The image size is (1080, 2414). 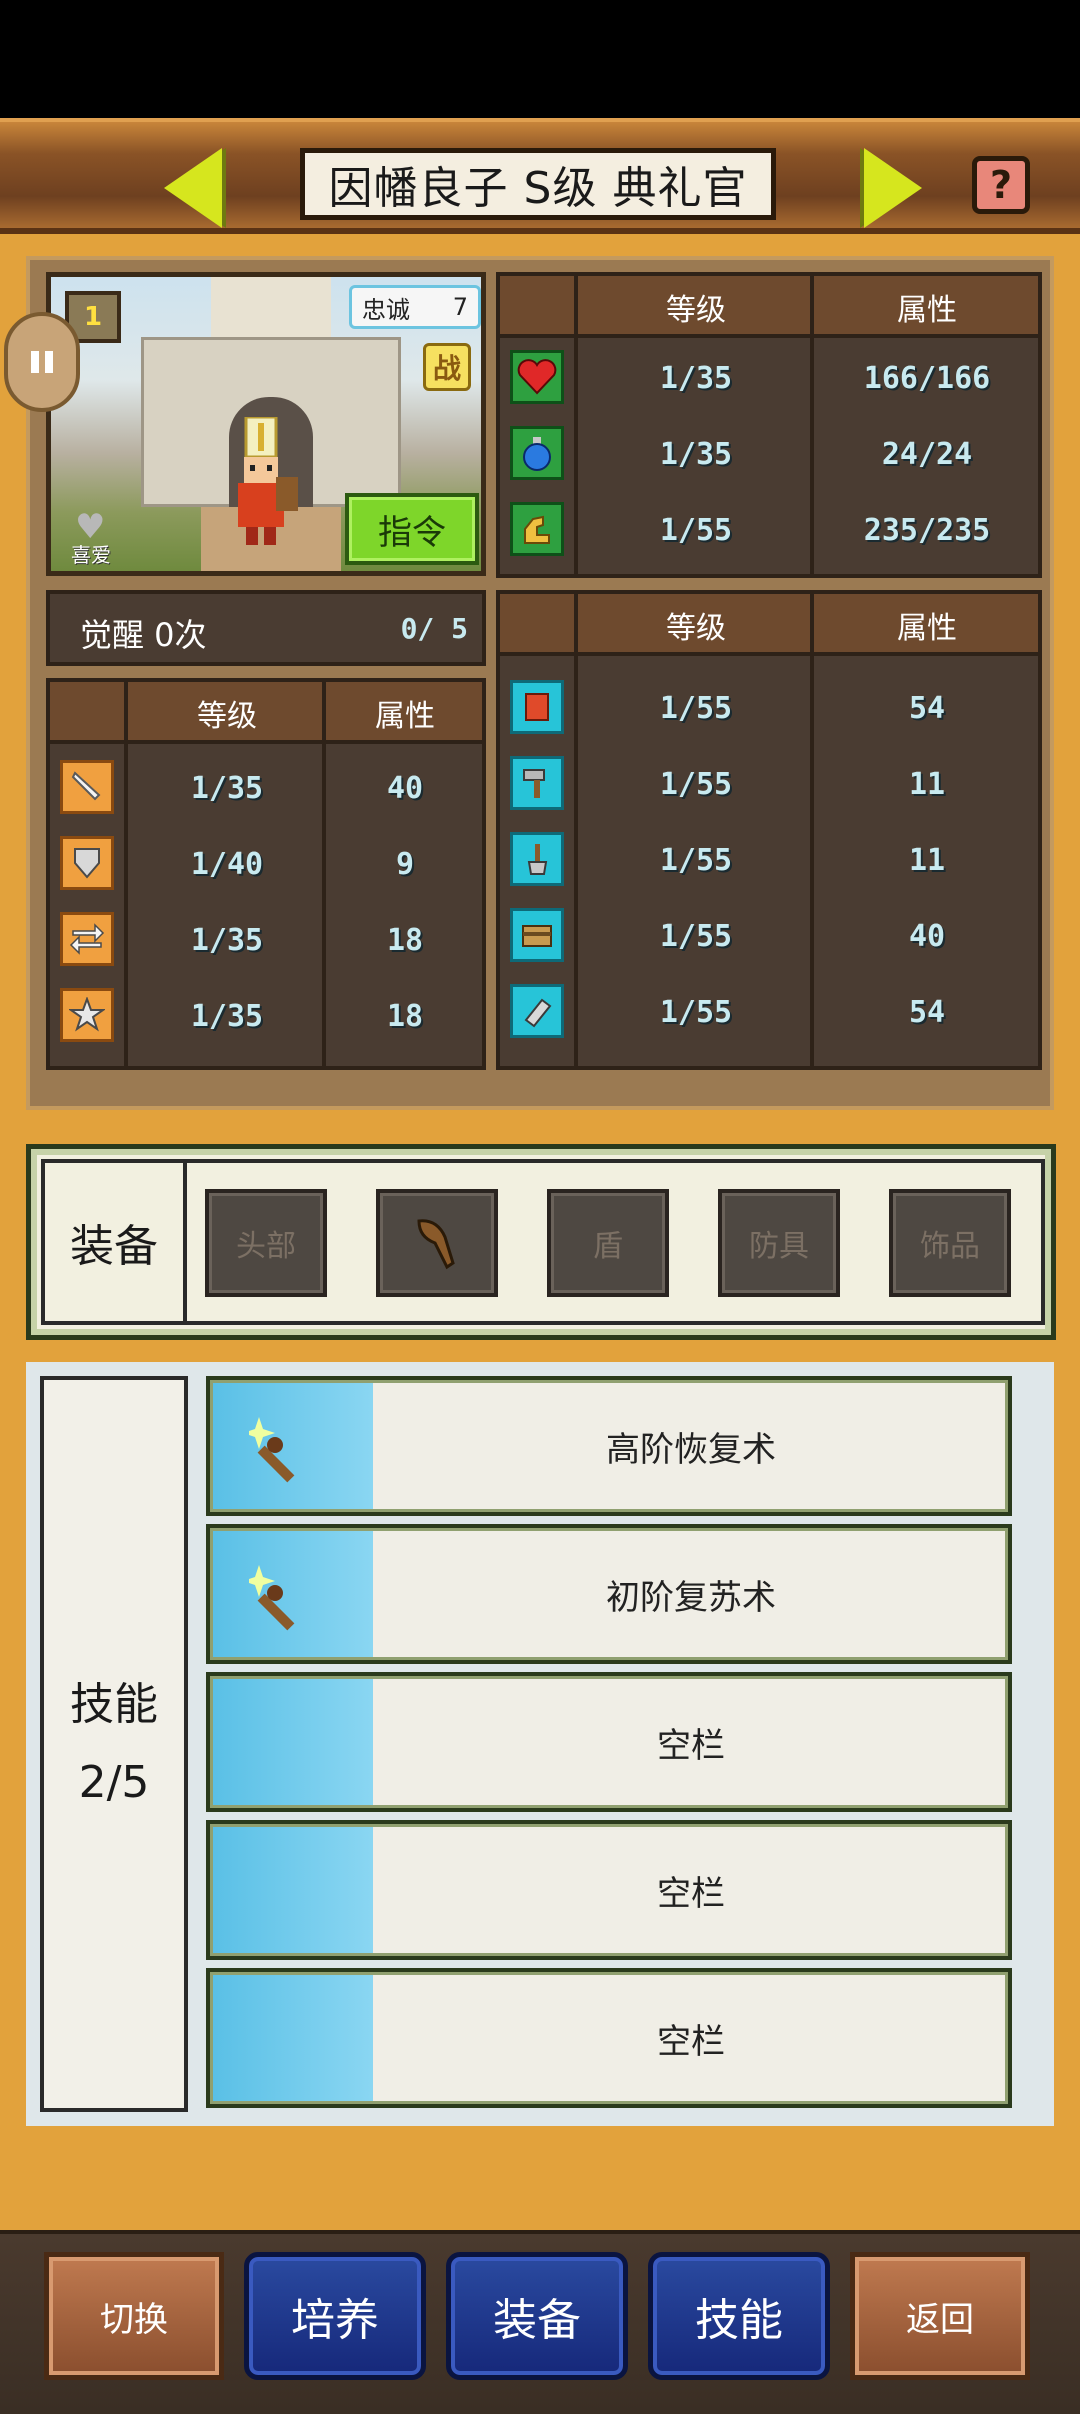 I want to click on equipment-slots: 头部 盾 防具 饰品, so click(x=616, y=1242).